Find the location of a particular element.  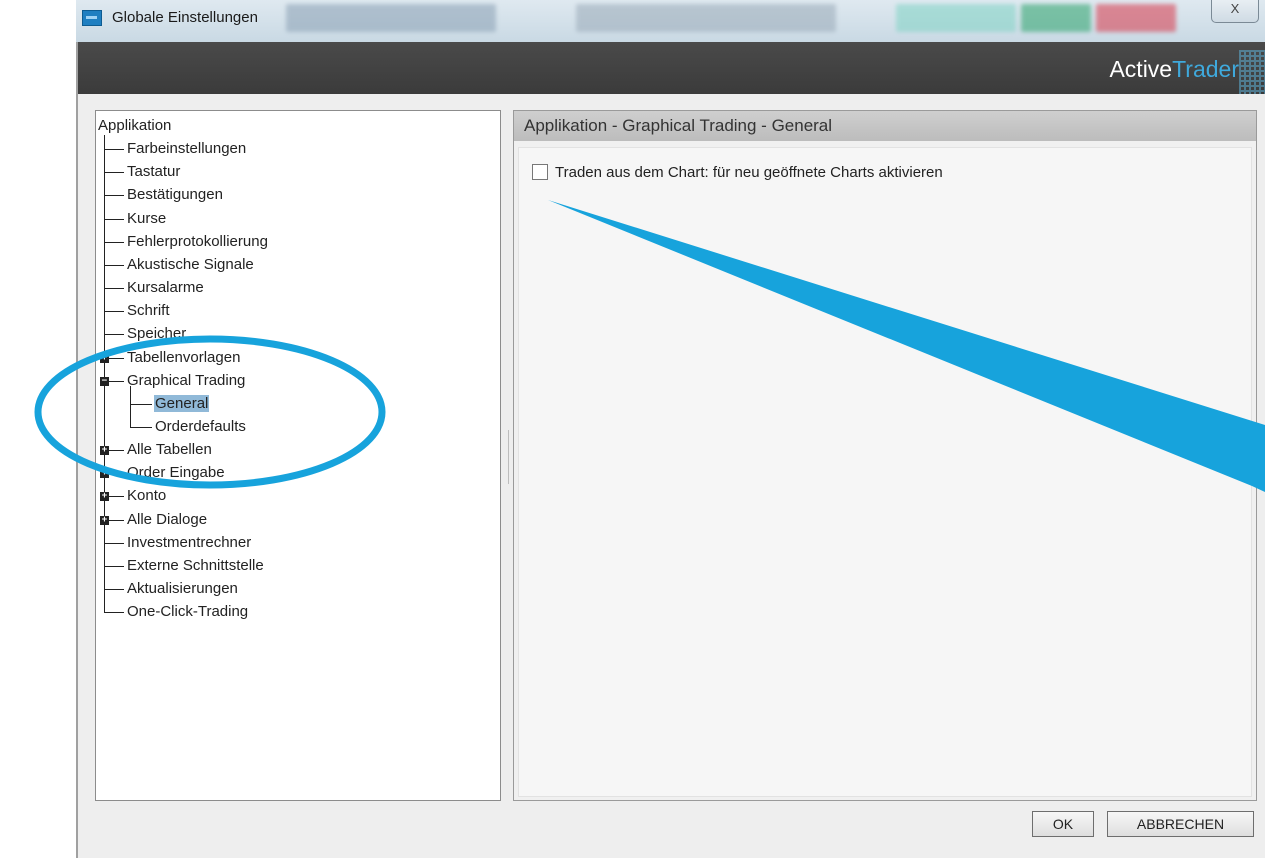

tree-item-akustische-signale: Akustische Signale is located at coordinates (190, 265).